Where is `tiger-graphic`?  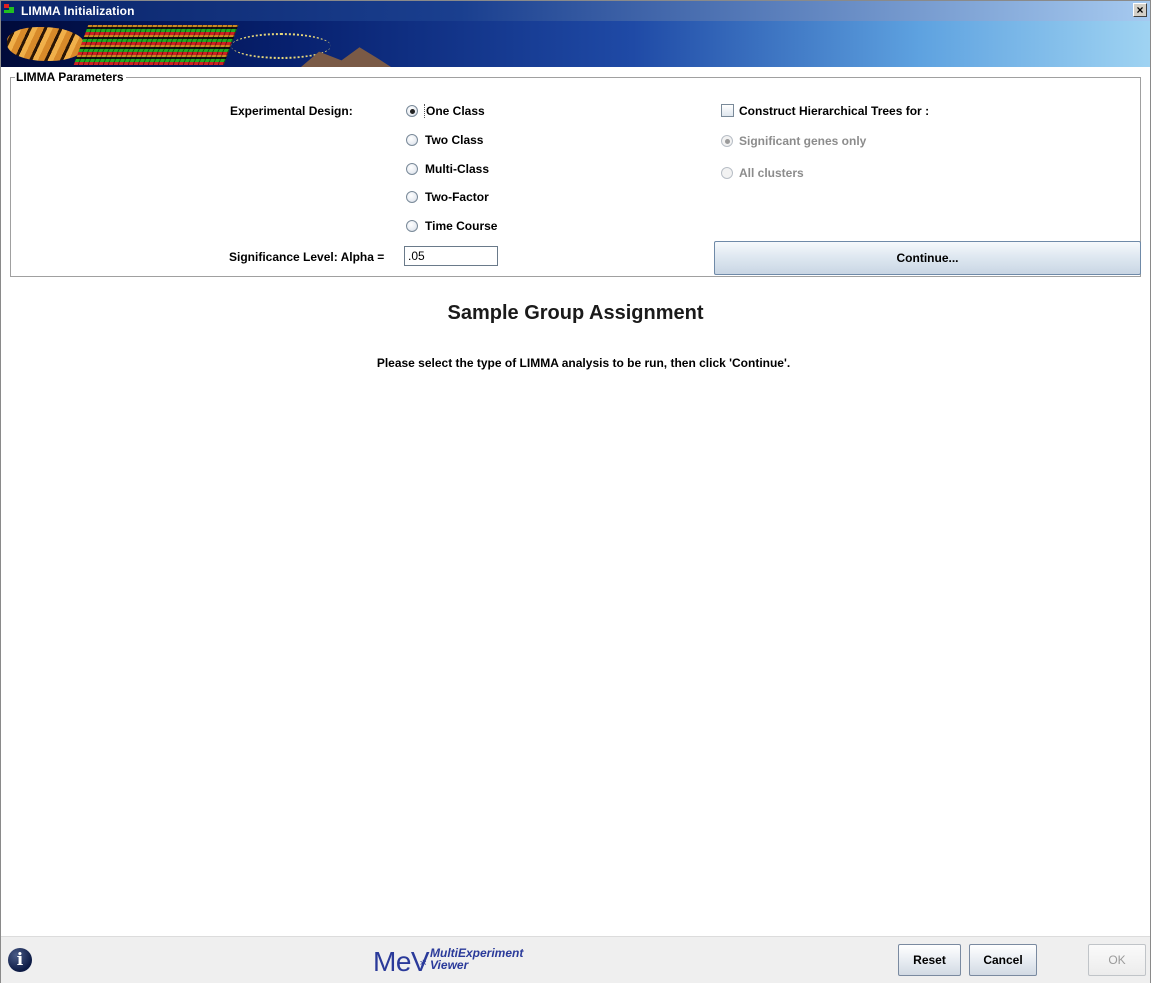
tiger-graphic is located at coordinates (46, 44).